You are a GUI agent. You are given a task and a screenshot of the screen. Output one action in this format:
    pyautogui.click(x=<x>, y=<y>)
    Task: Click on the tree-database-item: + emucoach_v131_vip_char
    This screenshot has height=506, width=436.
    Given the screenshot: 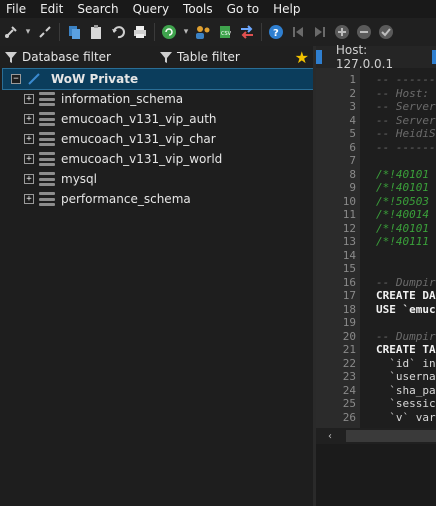 What is the action you would take?
    pyautogui.click(x=156, y=139)
    